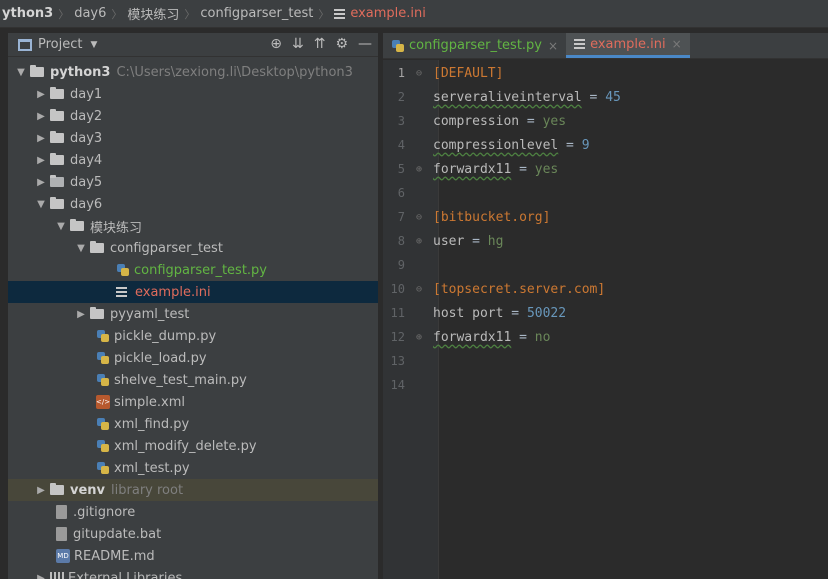 The width and height of the screenshot is (828, 579). I want to click on tree-item-xml-find: xml_find.py, so click(193, 424).